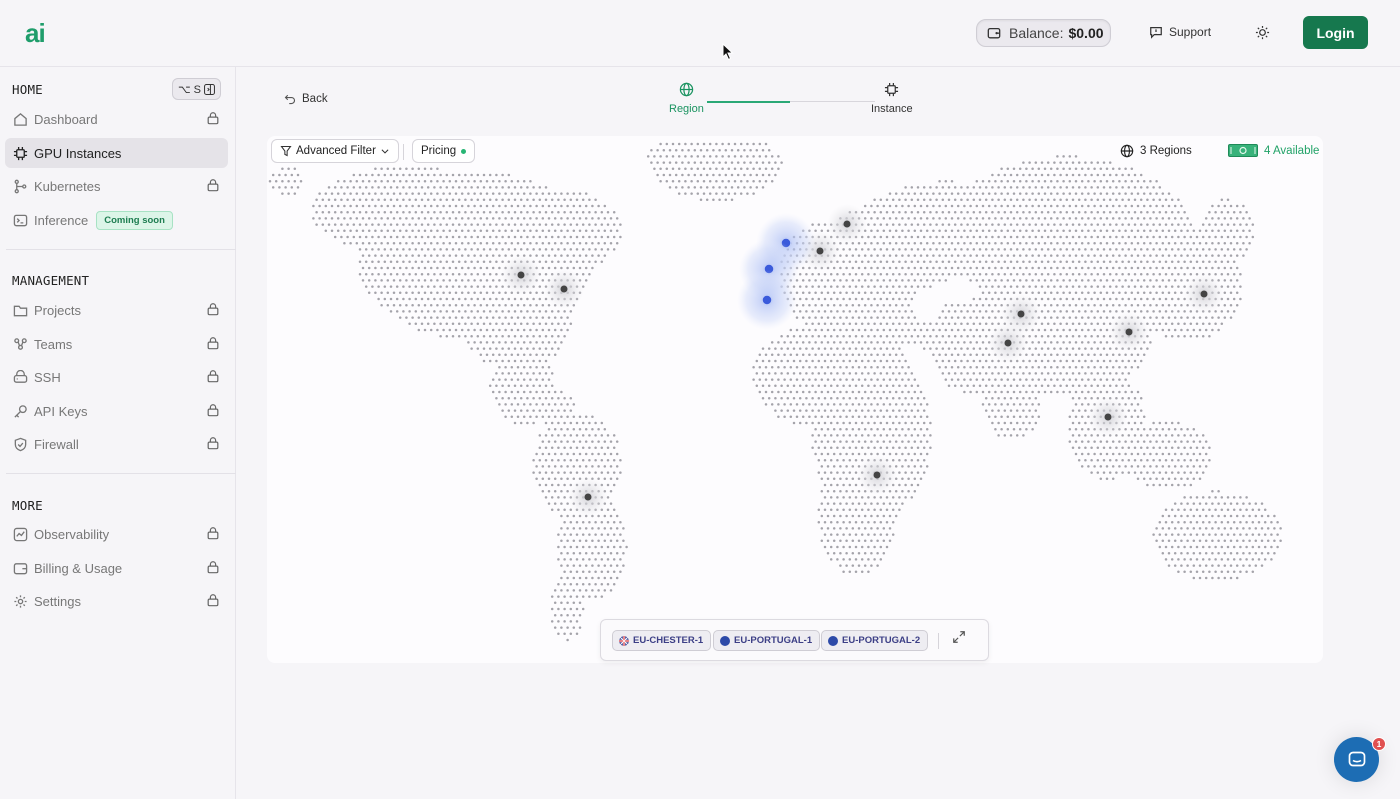 The height and width of the screenshot is (799, 1400). What do you see at coordinates (892, 98) in the screenshot?
I see `step-instance: Instance` at bounding box center [892, 98].